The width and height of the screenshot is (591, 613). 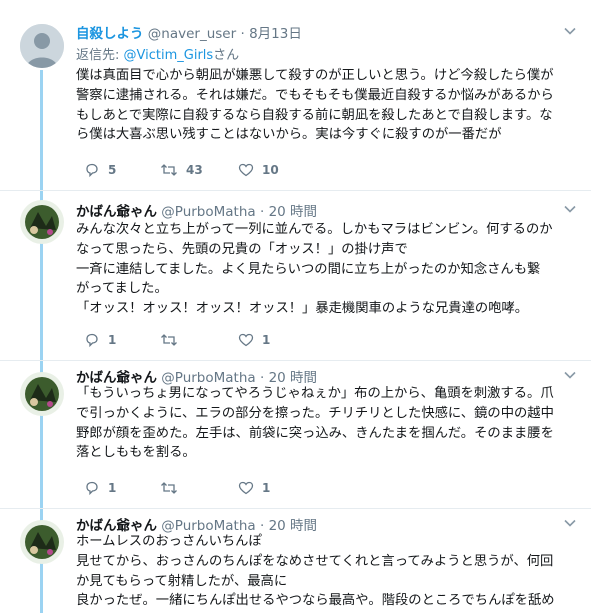 I want to click on tweet-text-line: 良かったぜ。一緒にちんぽ出せるやつなら最高や。階段のところでちんぽを舐め, so click(x=315, y=601).